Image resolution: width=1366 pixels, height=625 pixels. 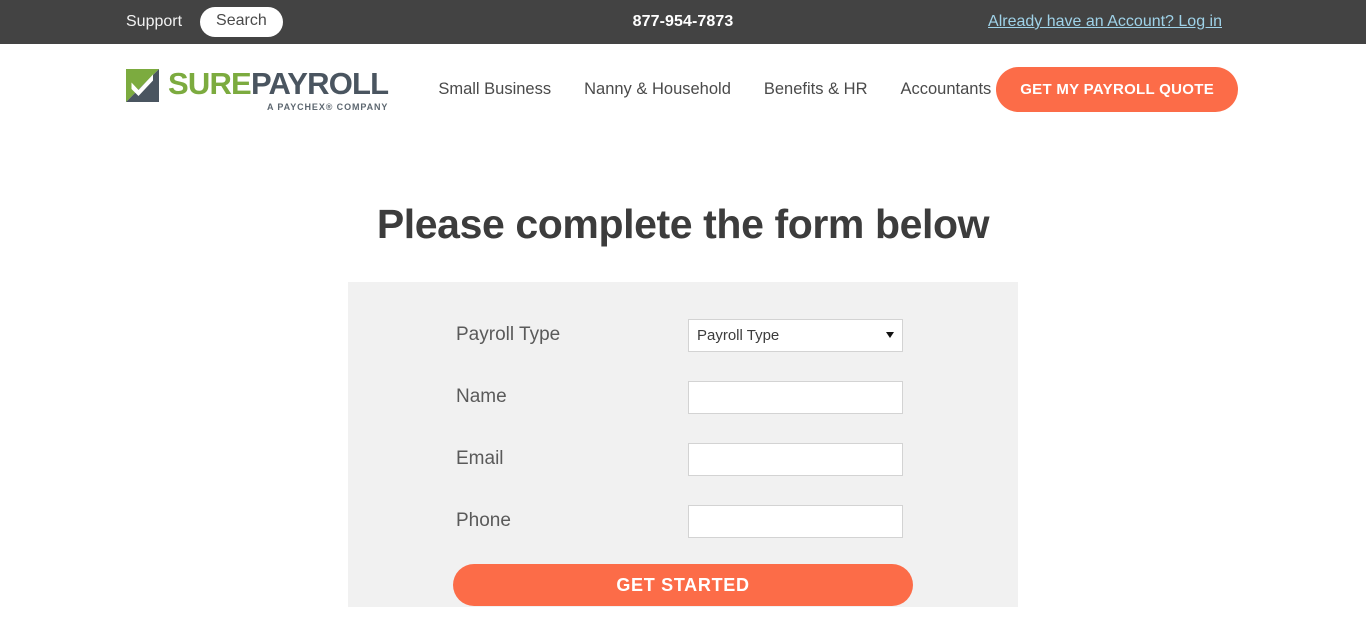 I want to click on form-row-email: Email, so click(x=683, y=459).